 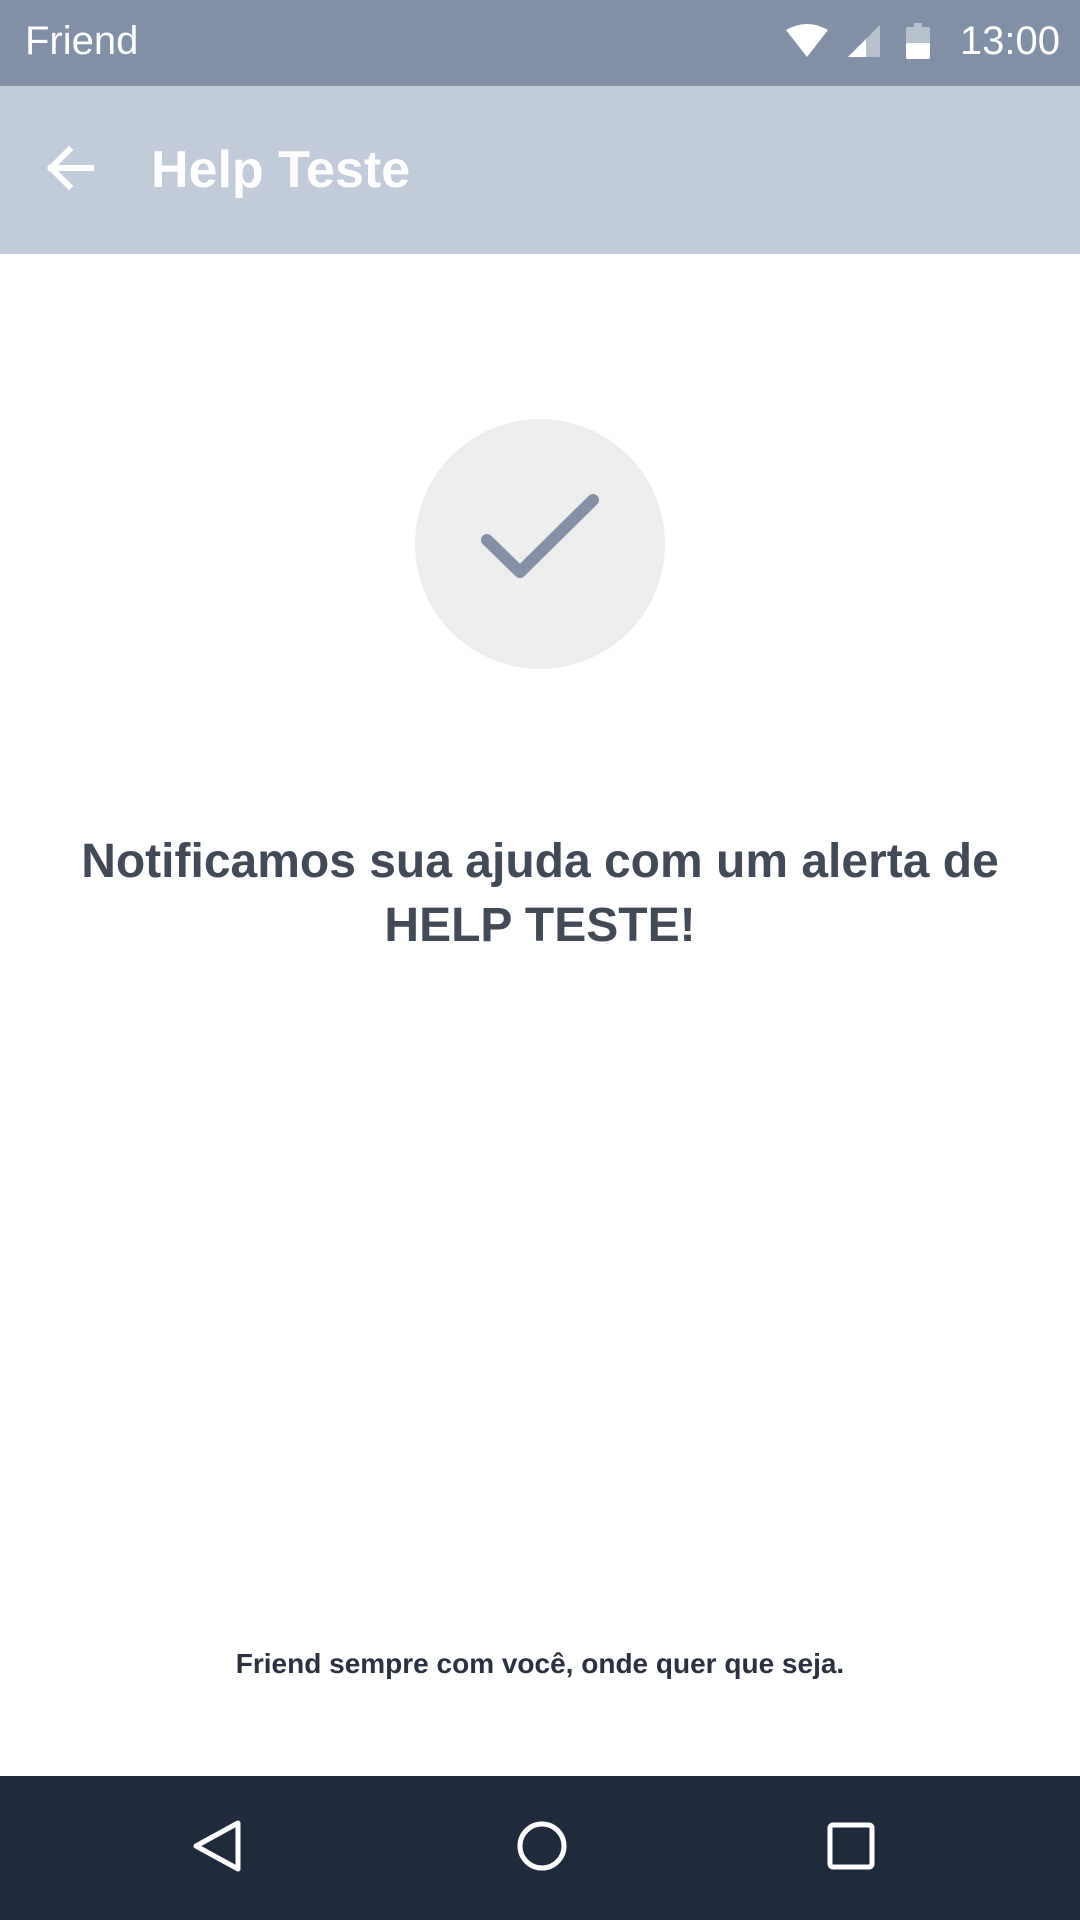 I want to click on nav-recents-button, so click(x=851, y=1848).